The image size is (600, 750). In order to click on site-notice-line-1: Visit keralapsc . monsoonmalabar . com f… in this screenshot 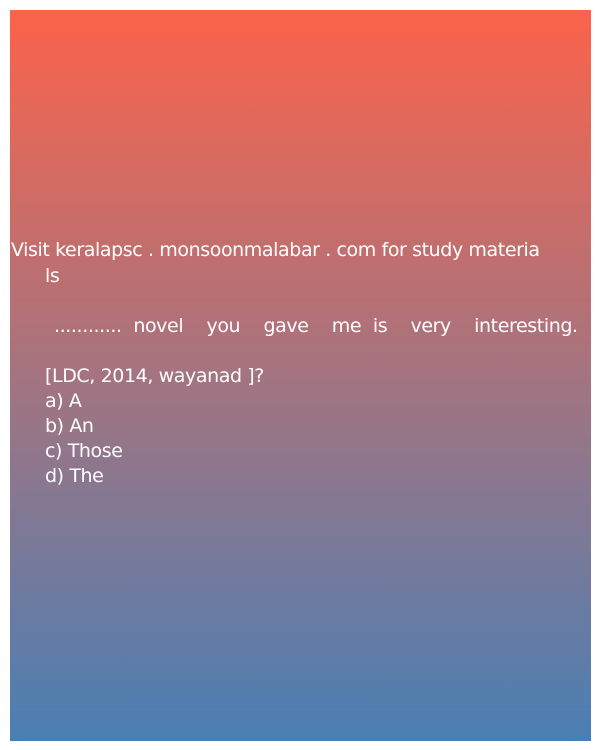, I will do `click(275, 250)`.